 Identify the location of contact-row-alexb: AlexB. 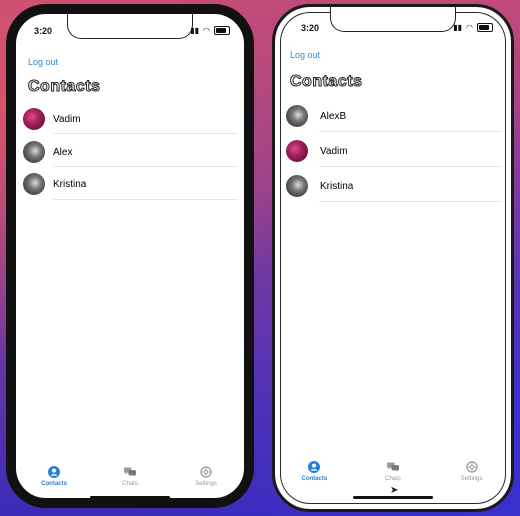
(316, 116).